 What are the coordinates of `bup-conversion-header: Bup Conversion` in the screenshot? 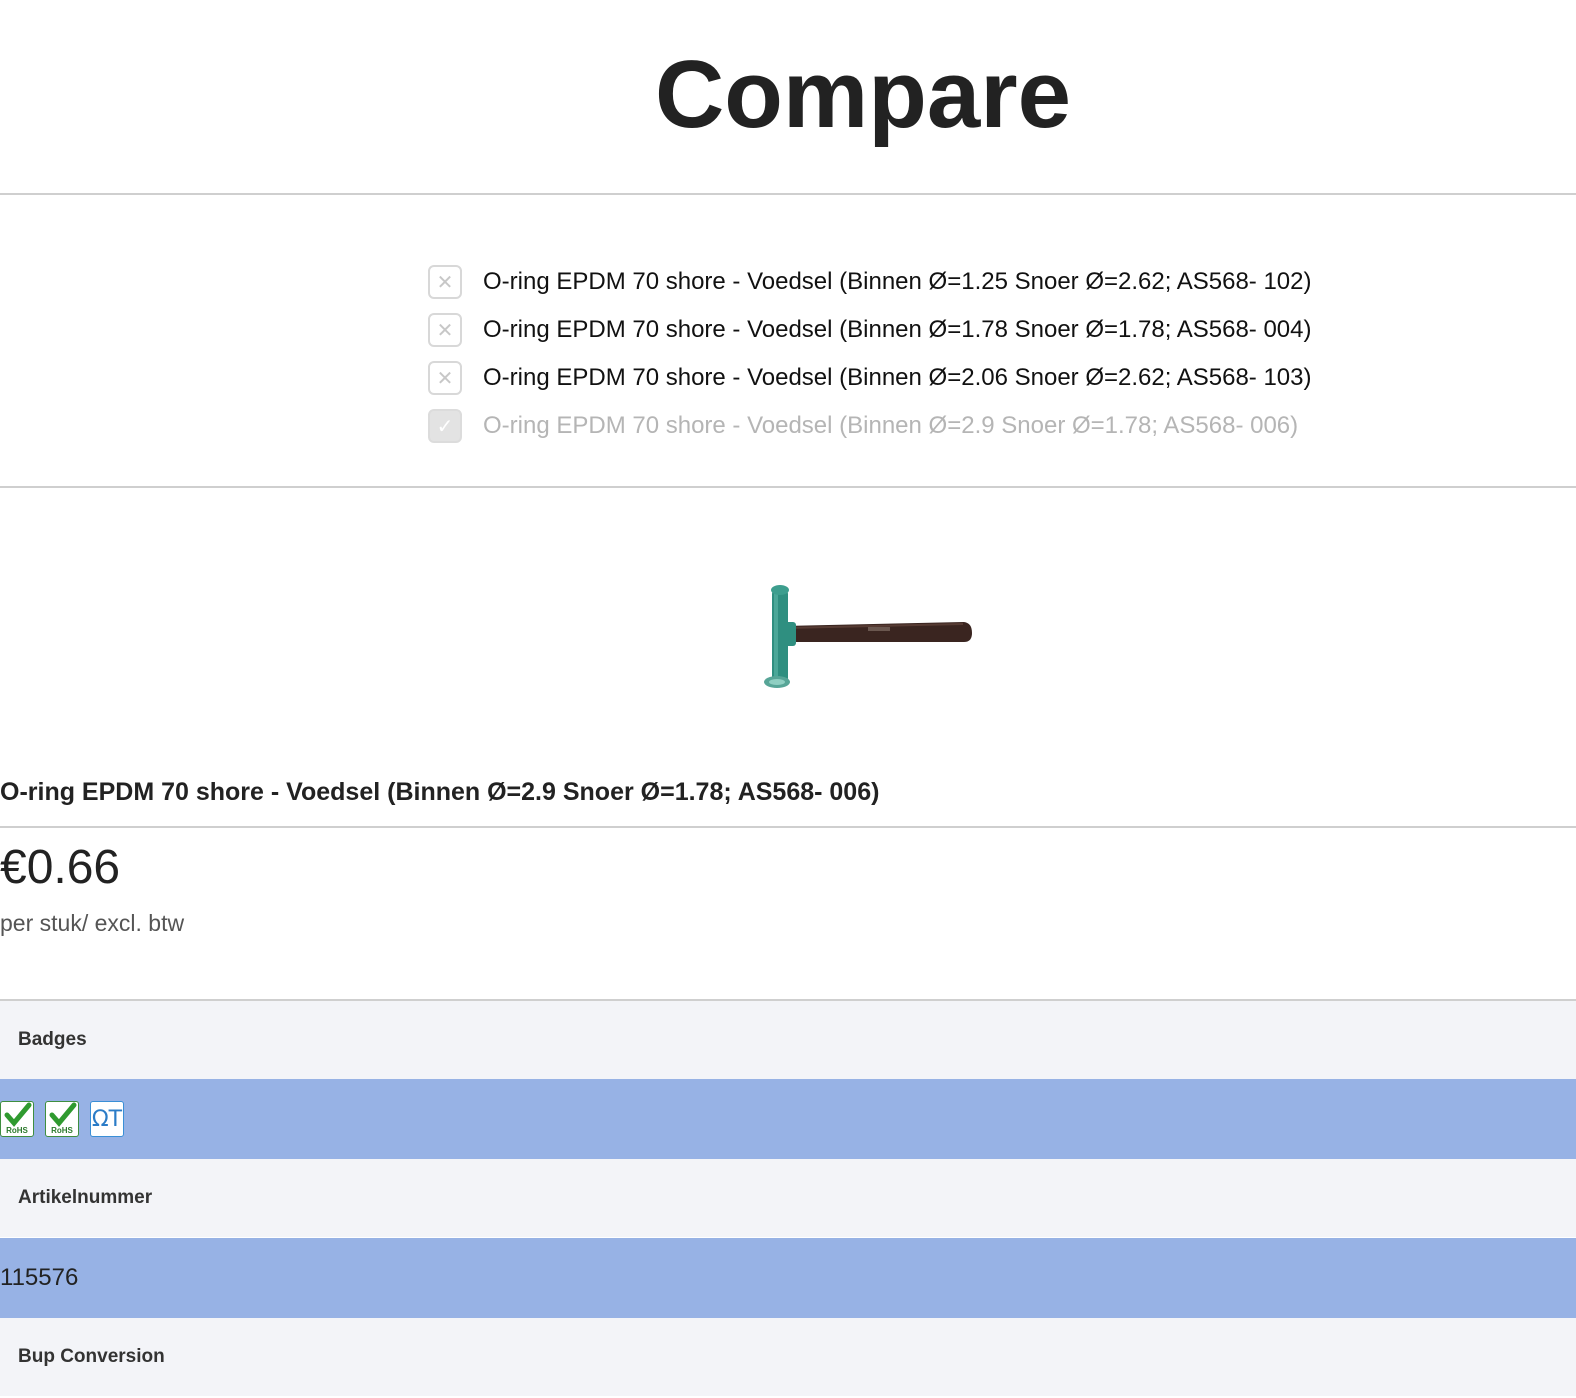 It's located at (788, 1357).